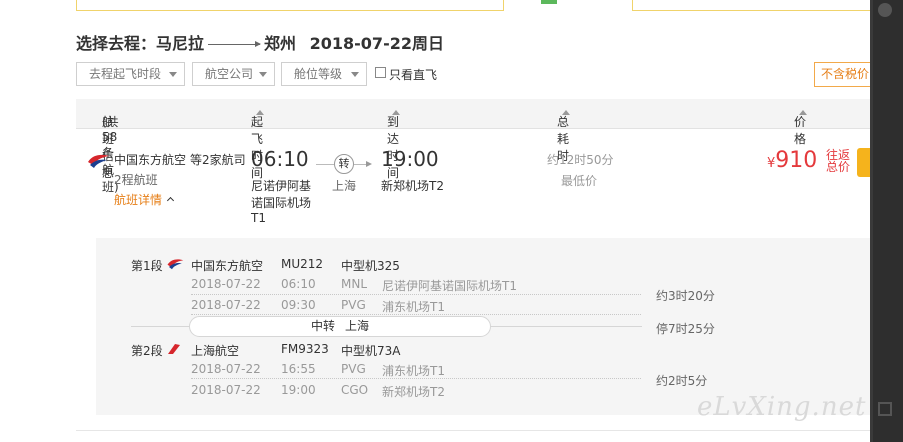 This screenshot has width=903, height=442. Describe the element at coordinates (215, 351) in the screenshot. I see `segment-2-airline: 上海航空` at that location.